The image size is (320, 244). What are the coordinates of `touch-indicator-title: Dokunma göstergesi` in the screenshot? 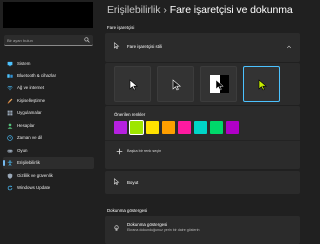 It's located at (147, 224).